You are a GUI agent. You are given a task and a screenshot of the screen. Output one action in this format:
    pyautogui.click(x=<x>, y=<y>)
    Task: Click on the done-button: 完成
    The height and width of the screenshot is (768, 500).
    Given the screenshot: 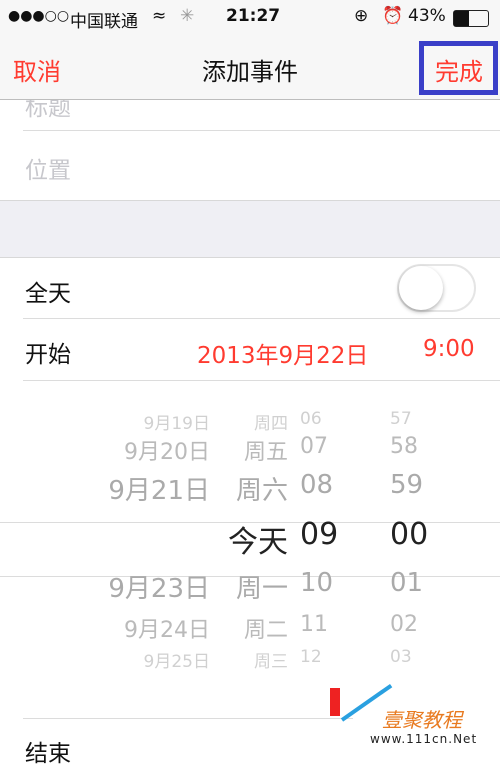 What is the action you would take?
    pyautogui.click(x=459, y=69)
    